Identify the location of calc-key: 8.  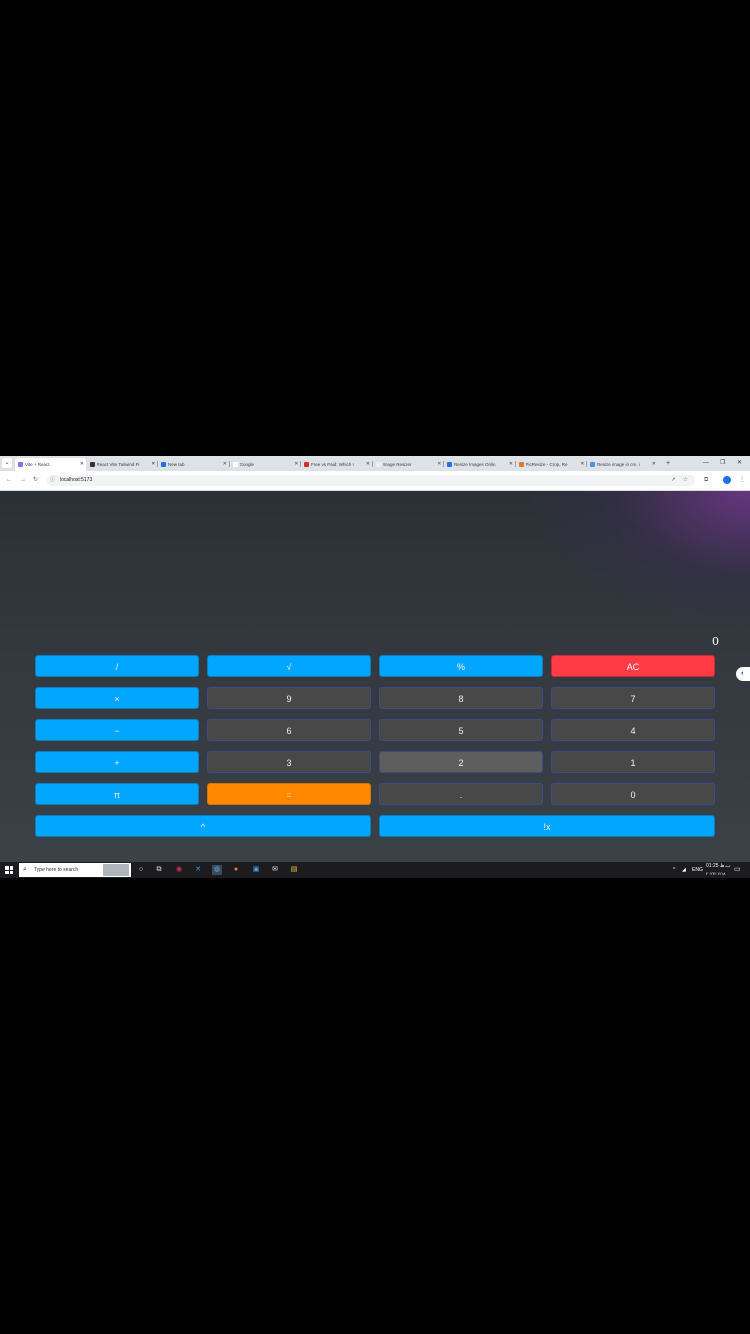
(461, 698).